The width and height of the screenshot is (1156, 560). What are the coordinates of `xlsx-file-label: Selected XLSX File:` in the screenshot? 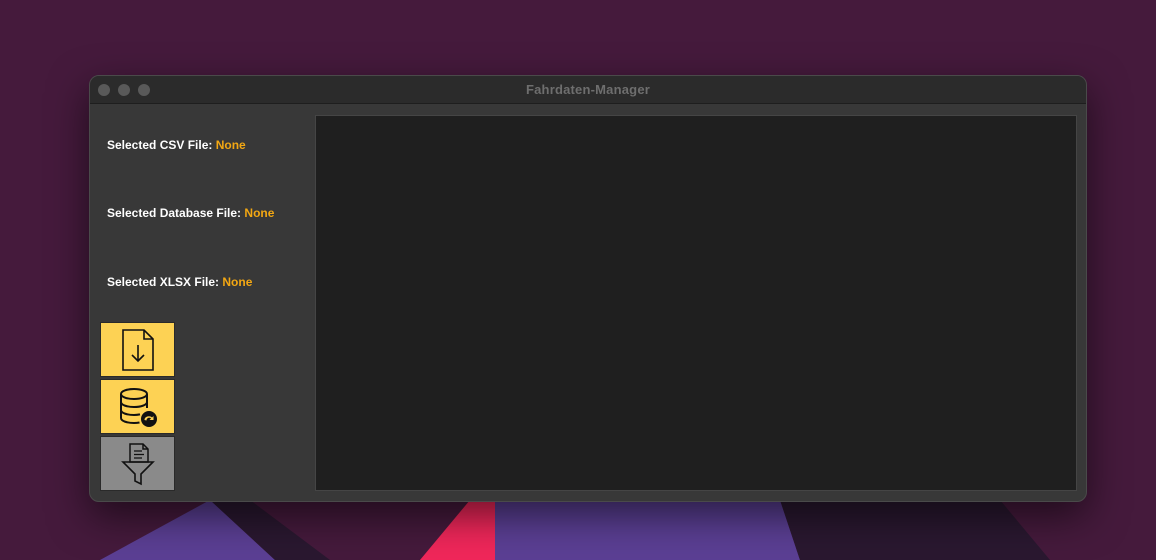 It's located at (163, 282).